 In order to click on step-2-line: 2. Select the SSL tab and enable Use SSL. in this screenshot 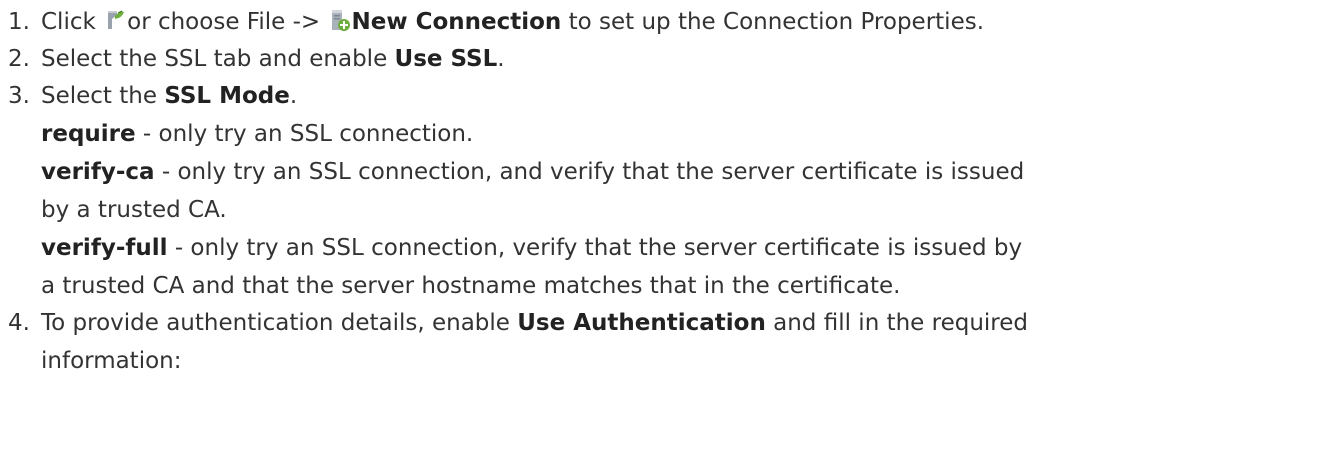, I will do `click(666, 59)`.